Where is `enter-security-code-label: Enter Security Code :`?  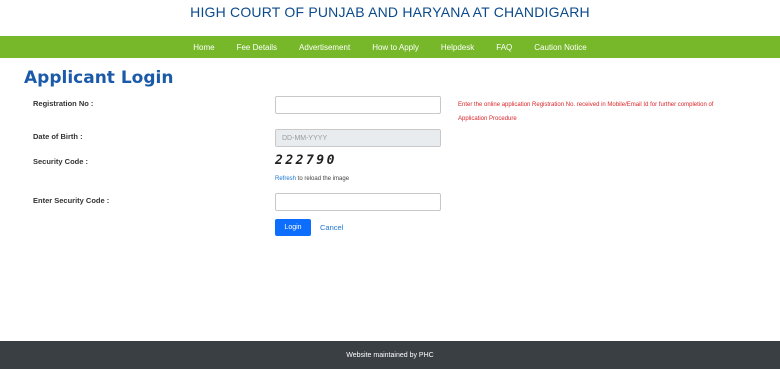 enter-security-code-label: Enter Security Code : is located at coordinates (71, 200).